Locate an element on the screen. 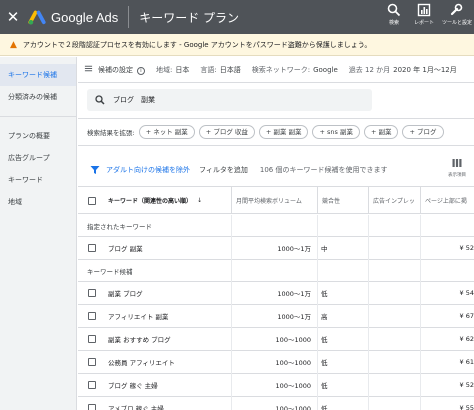 This screenshot has width=474, height=410. filter-icon is located at coordinates (95, 170).